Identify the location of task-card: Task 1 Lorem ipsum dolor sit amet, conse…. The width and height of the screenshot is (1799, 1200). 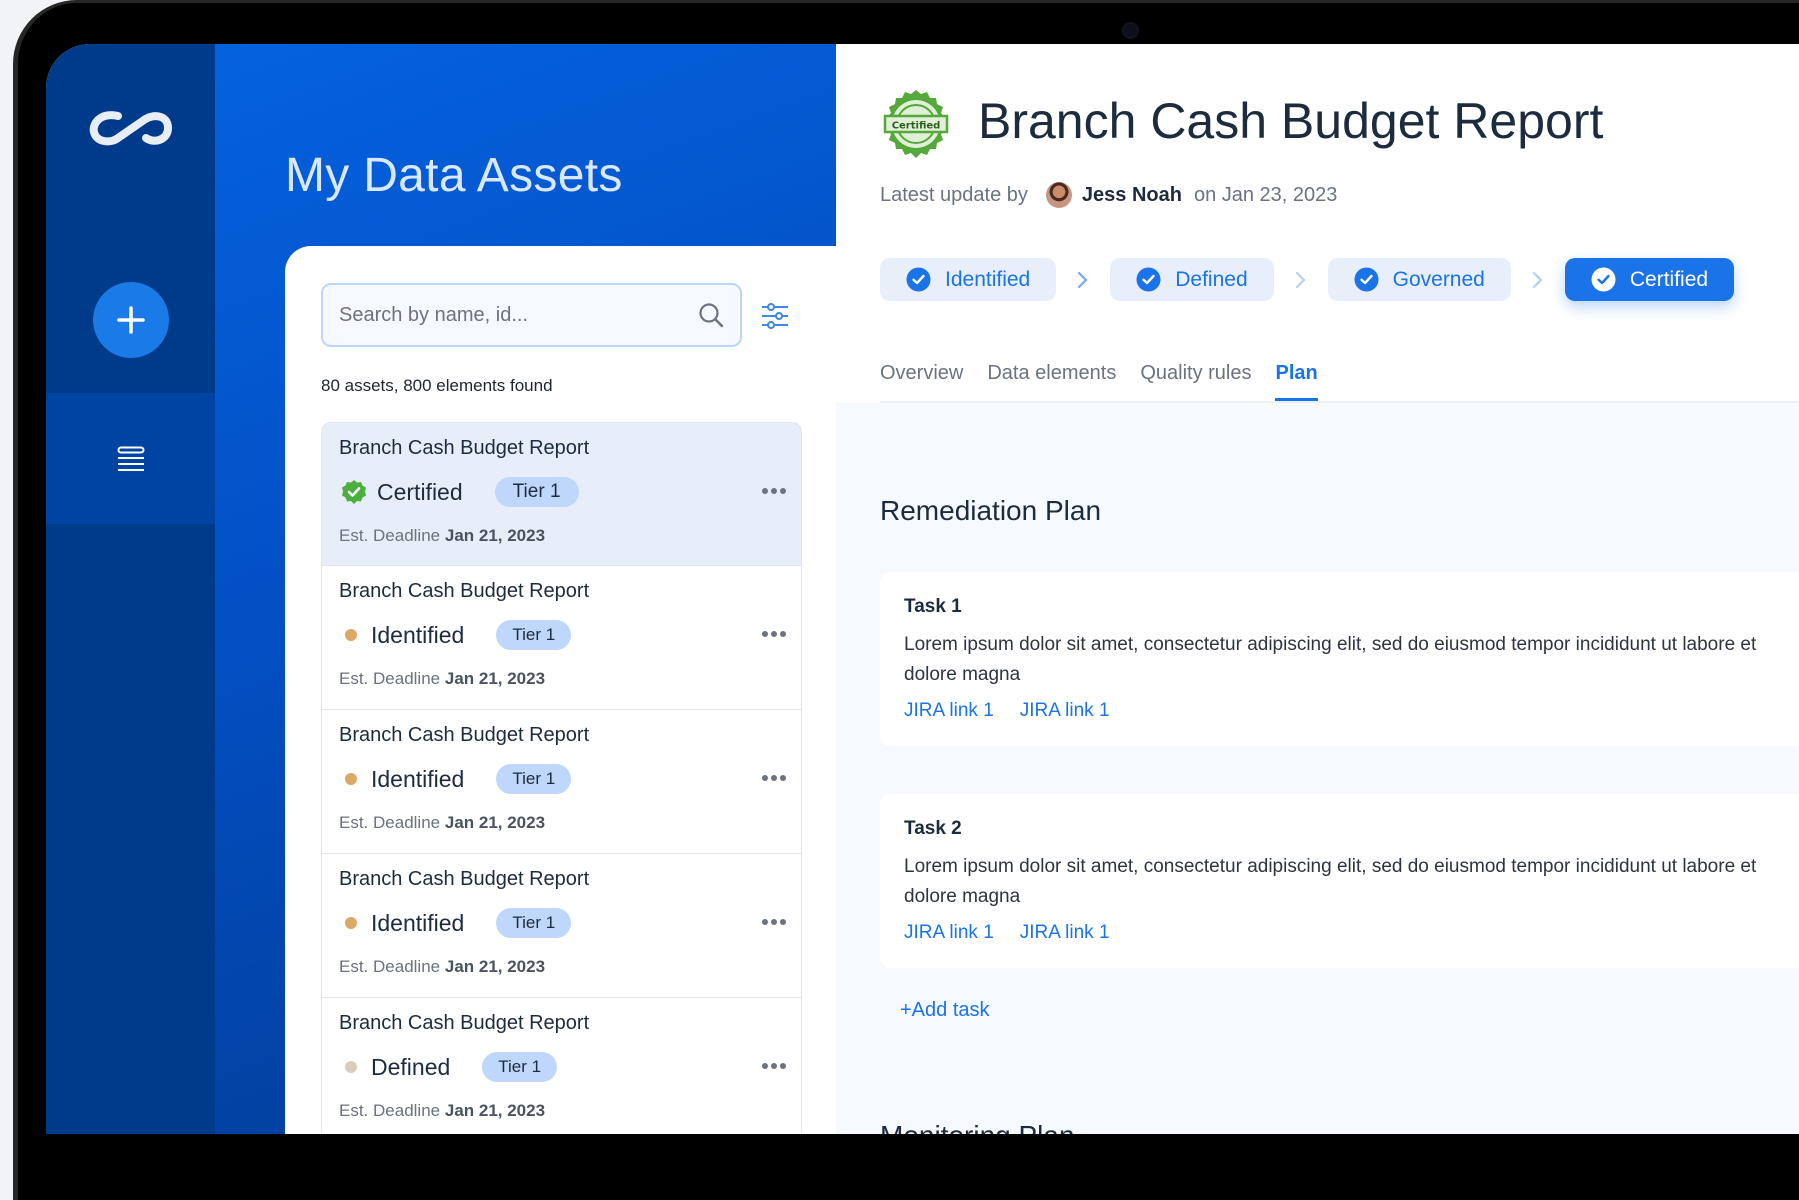
(1339, 659).